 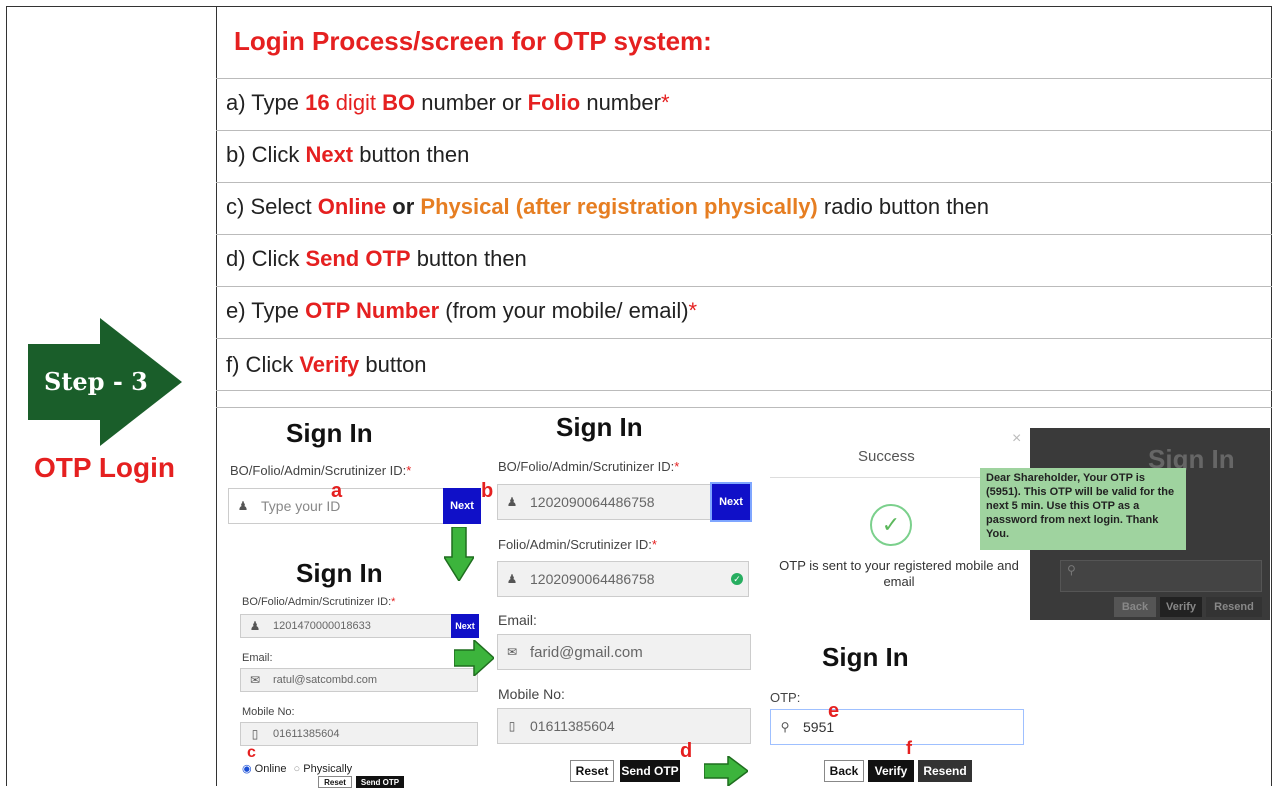 I want to click on marker-f: f, so click(x=909, y=748).